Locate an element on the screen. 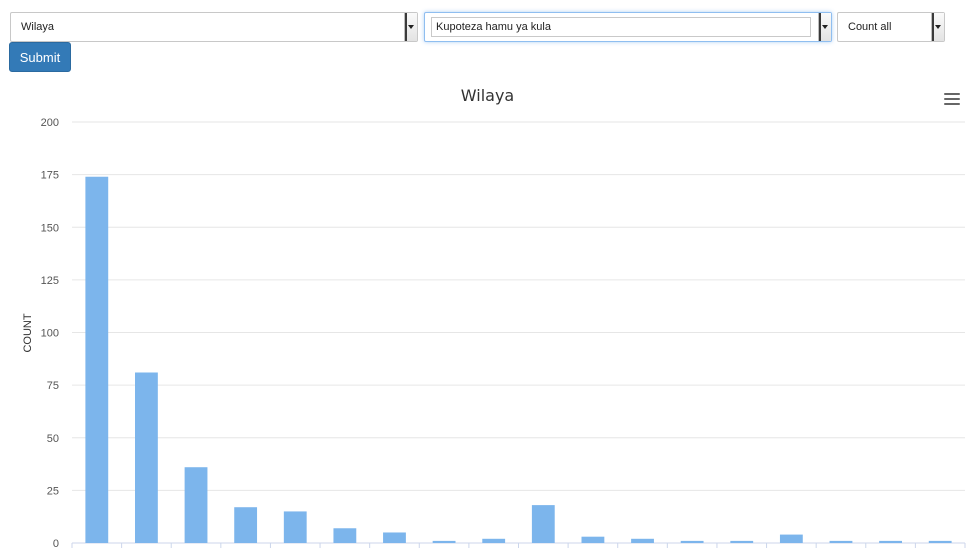 This screenshot has height=548, width=975. y-tick-label: 200 is located at coordinates (50, 123).